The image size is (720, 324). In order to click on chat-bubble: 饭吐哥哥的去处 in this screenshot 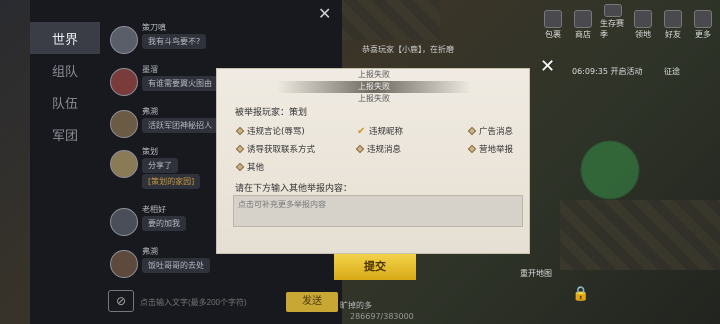, I will do `click(176, 265)`.